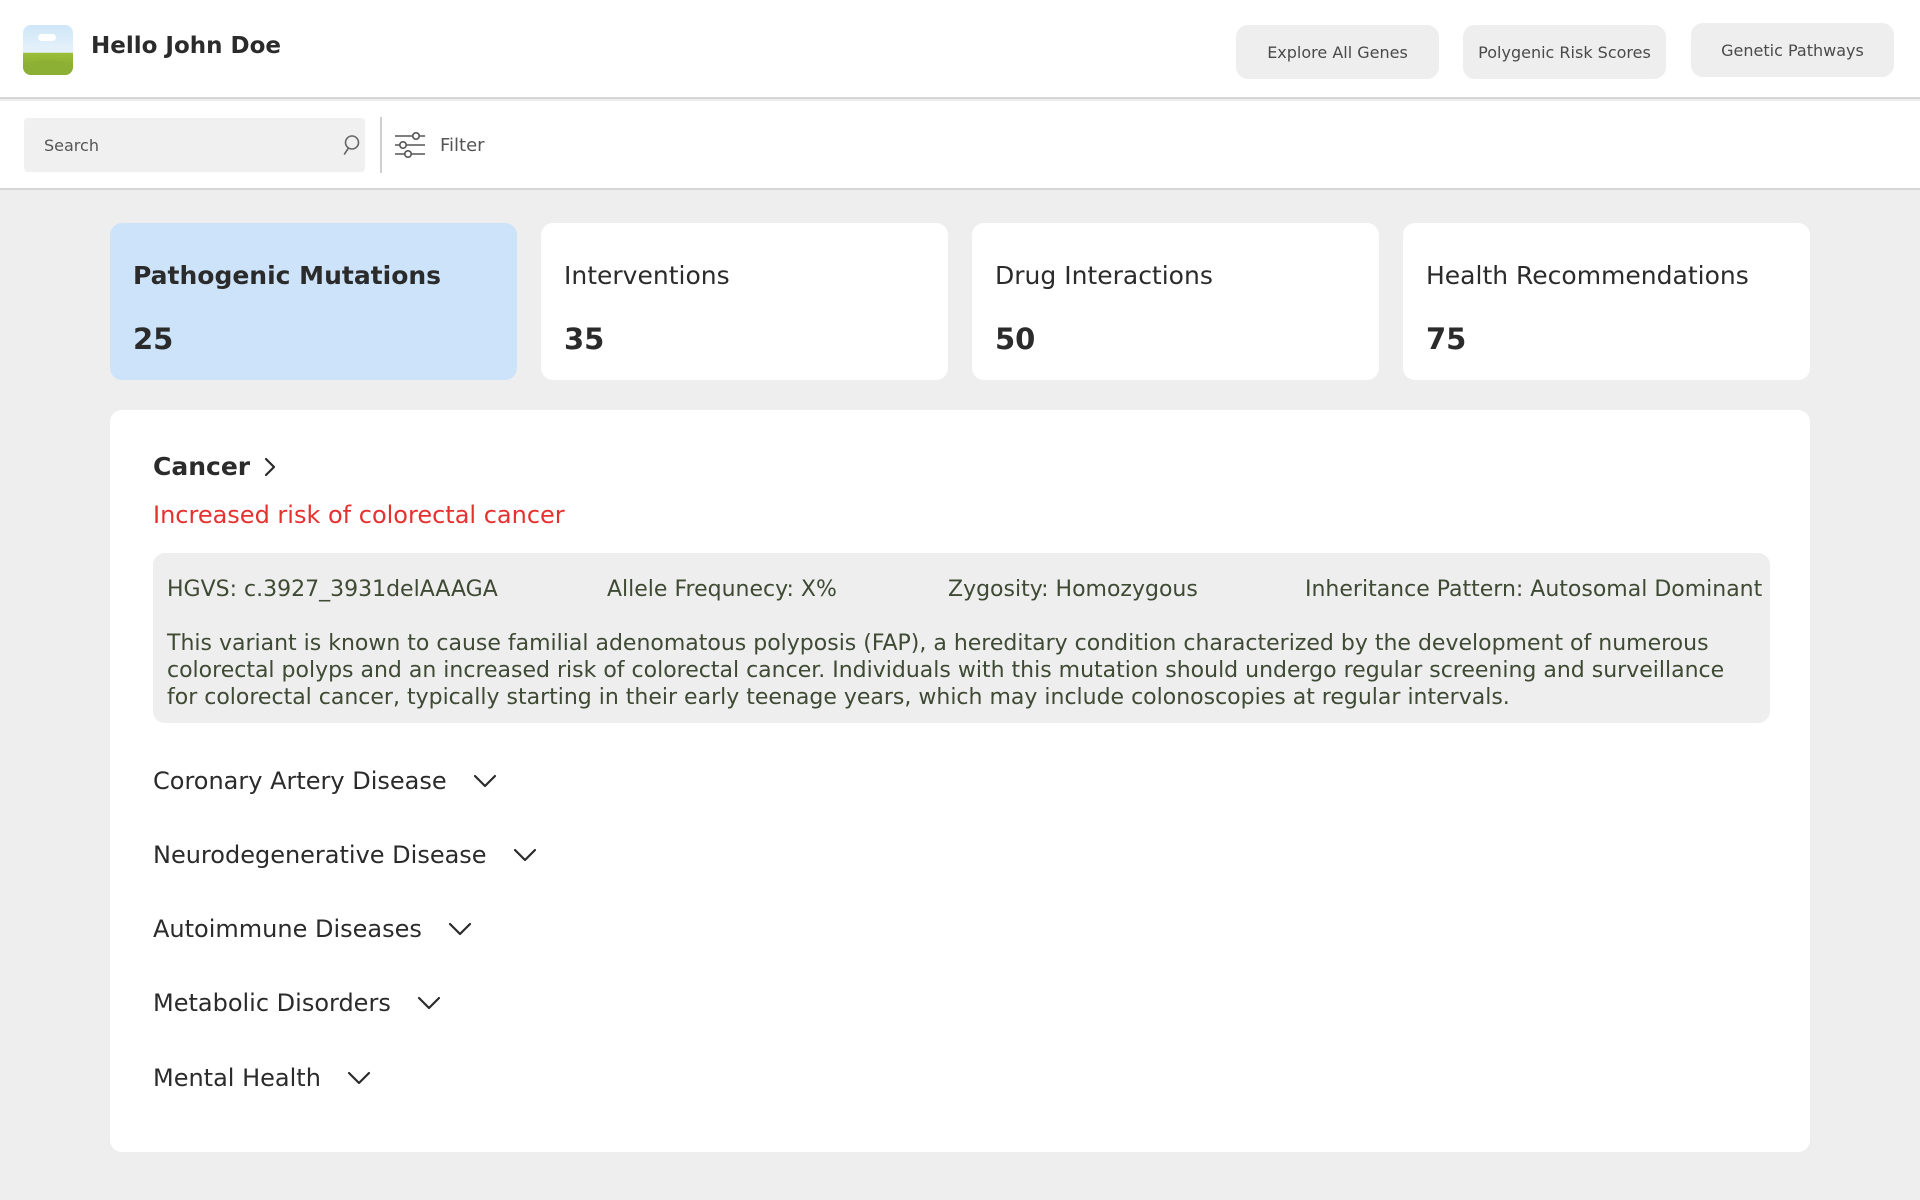 The height and width of the screenshot is (1200, 1920). I want to click on category-coronary-artery-disease: Coronary Artery Disease, so click(325, 781).